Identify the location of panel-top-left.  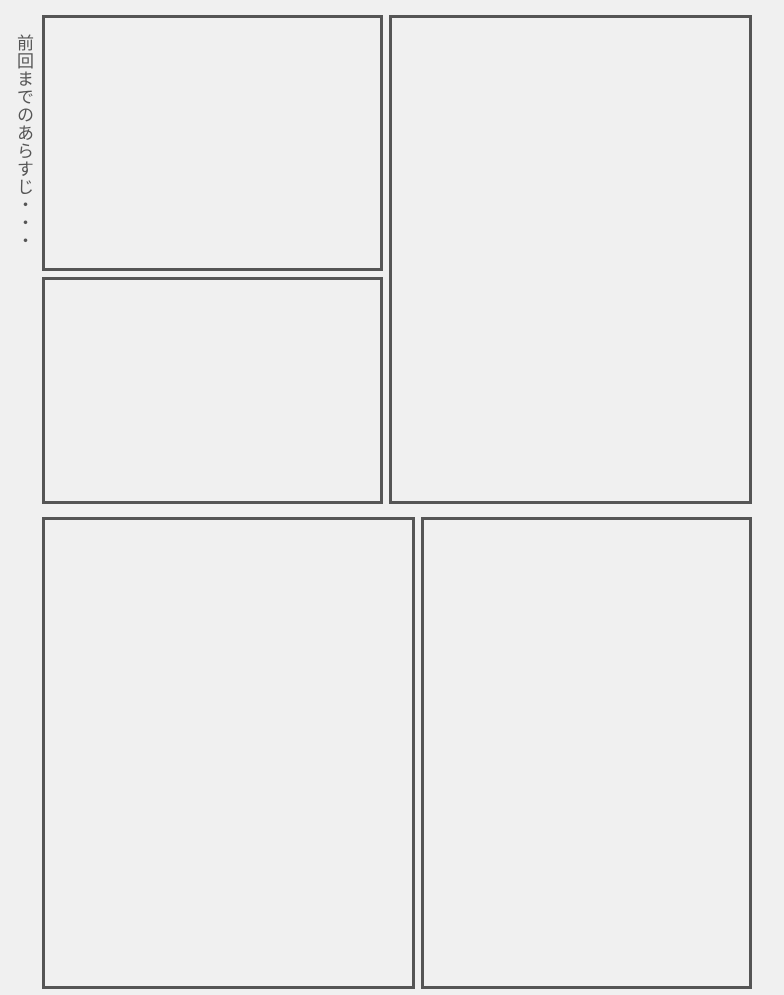
(212, 143).